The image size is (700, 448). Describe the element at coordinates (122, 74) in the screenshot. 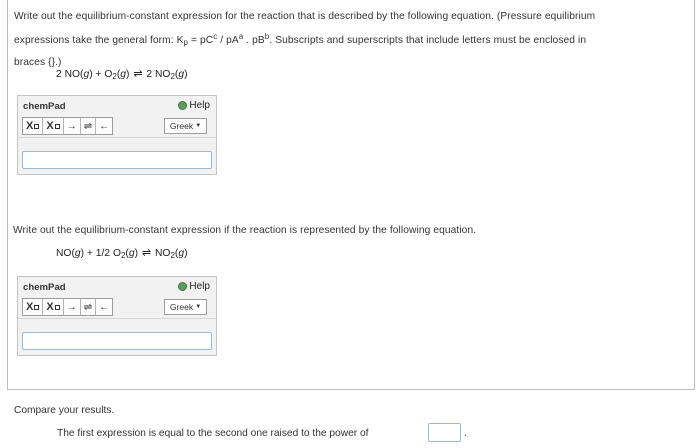

I see `equation-1: 2 NO(g) + O2(g) ⇌ 2 NO2(g)` at that location.